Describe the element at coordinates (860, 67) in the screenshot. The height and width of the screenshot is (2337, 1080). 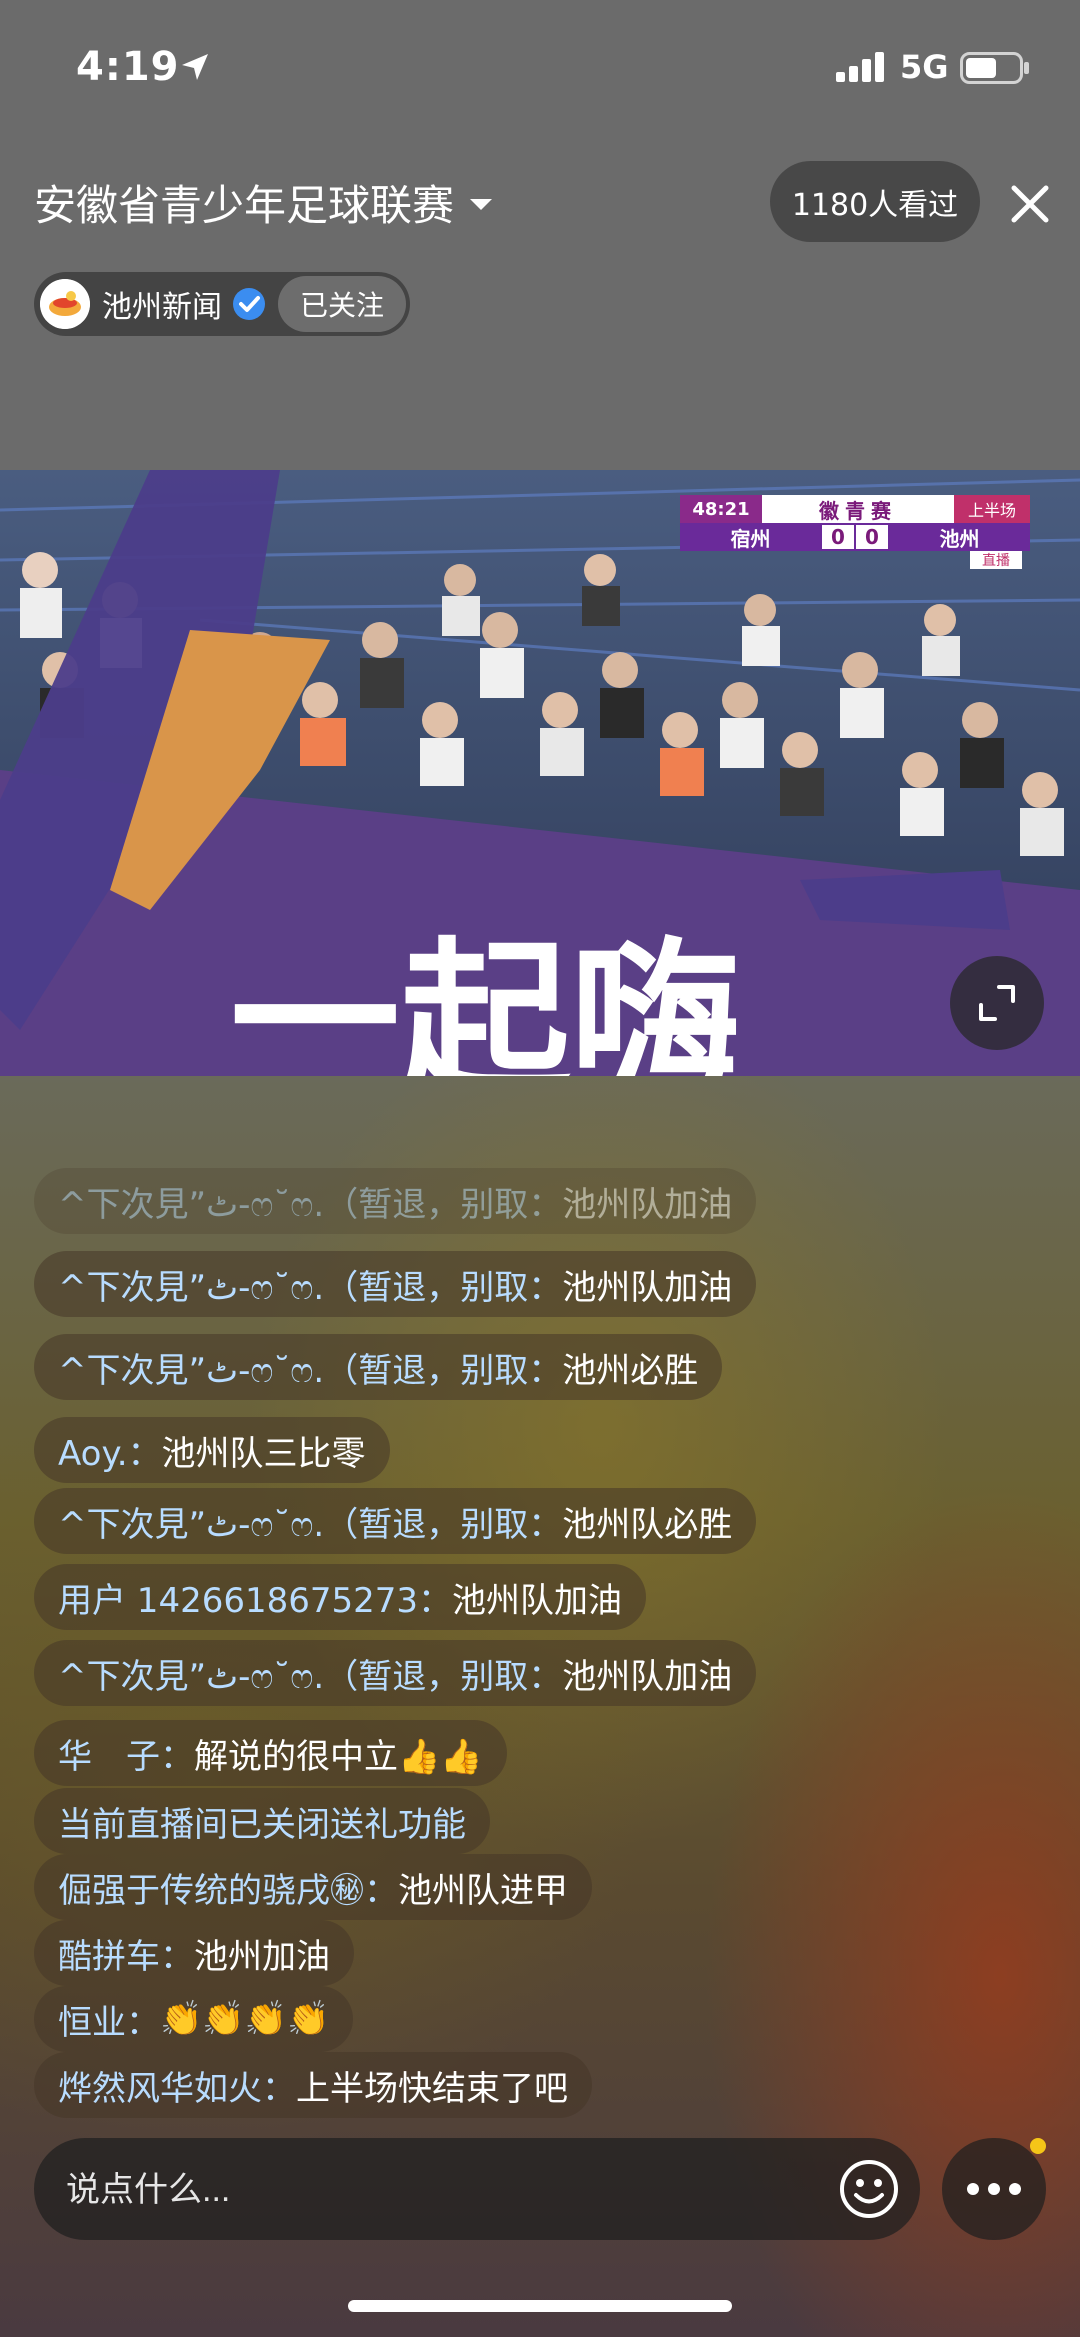
I see `cellular-signal-icon` at that location.